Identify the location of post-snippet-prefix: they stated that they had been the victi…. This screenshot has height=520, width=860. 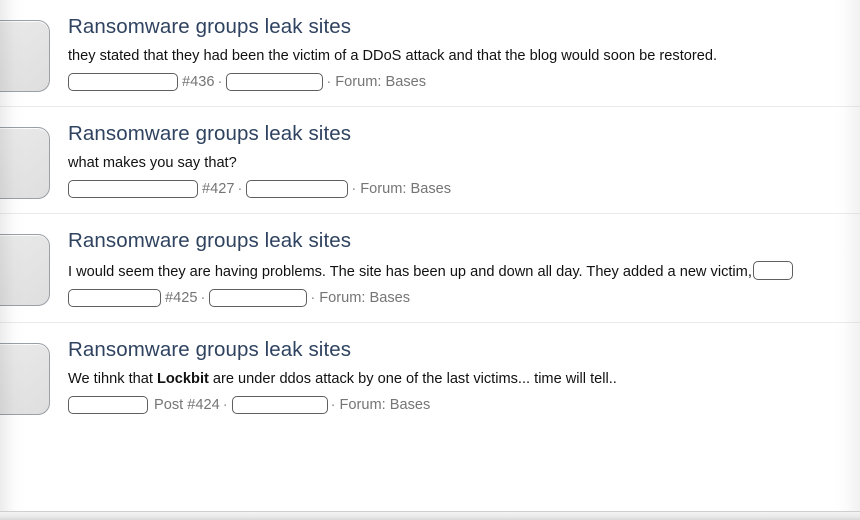
(393, 56).